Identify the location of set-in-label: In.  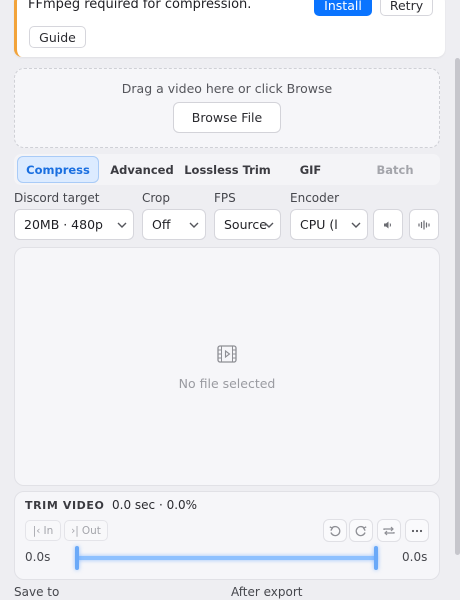
(48, 530).